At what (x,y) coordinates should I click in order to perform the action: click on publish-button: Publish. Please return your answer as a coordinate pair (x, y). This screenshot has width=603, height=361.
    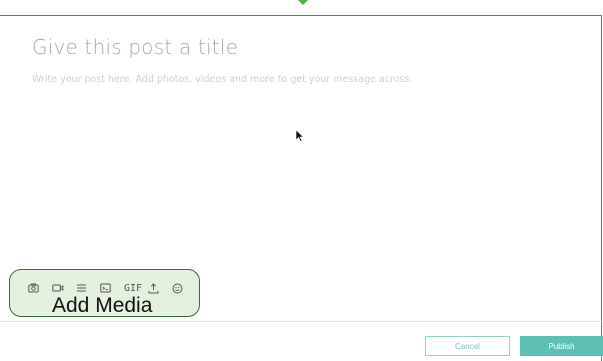
    Looking at the image, I should click on (561, 346).